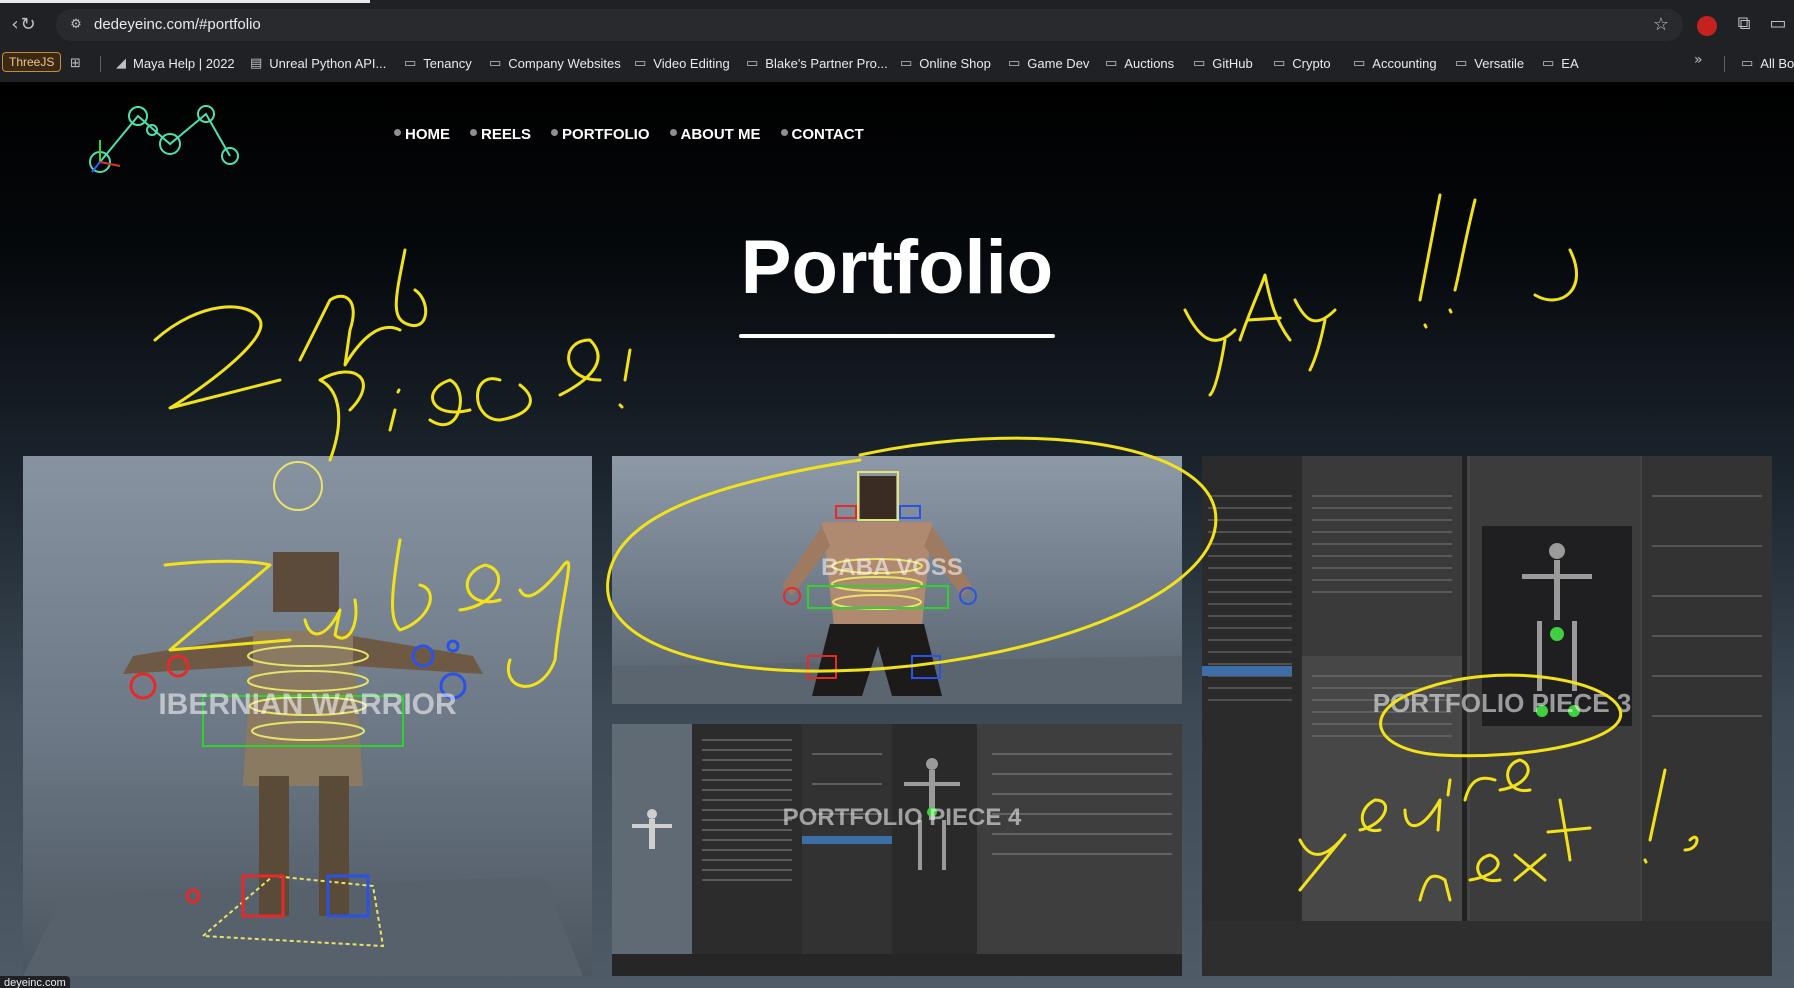 This screenshot has height=988, width=1794. What do you see at coordinates (897, 267) in the screenshot?
I see `page-title: Portfolio` at bounding box center [897, 267].